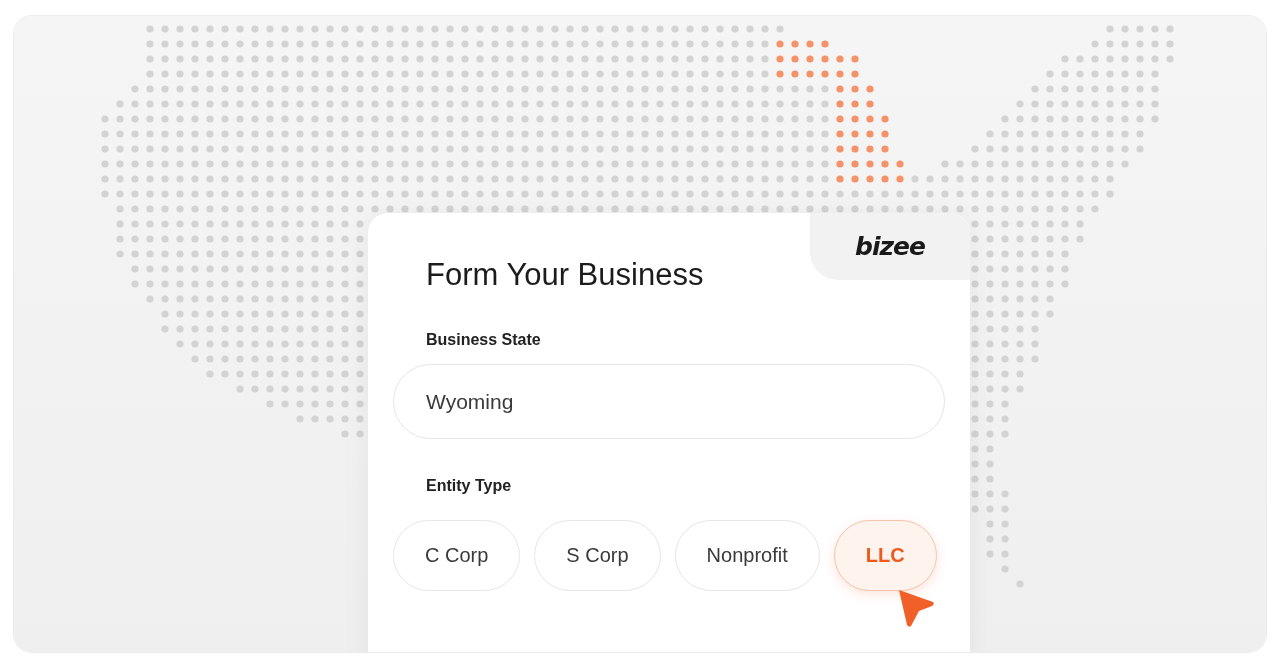 The image size is (1280, 669). I want to click on field-label: Entity Type, so click(469, 486).